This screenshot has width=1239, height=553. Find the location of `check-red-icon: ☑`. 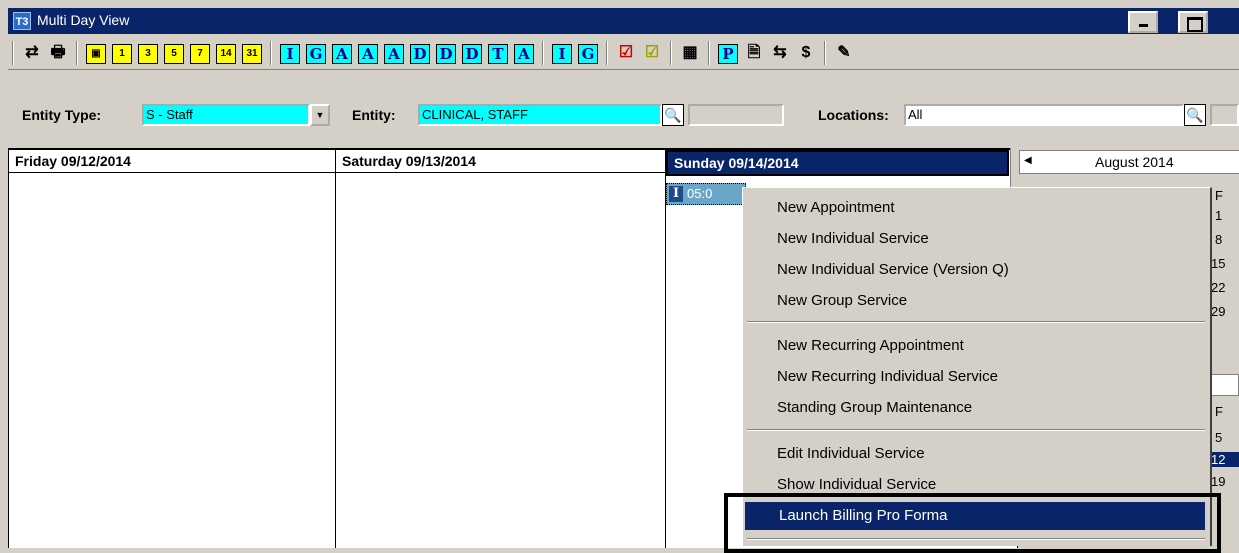

check-red-icon: ☑ is located at coordinates (626, 54).